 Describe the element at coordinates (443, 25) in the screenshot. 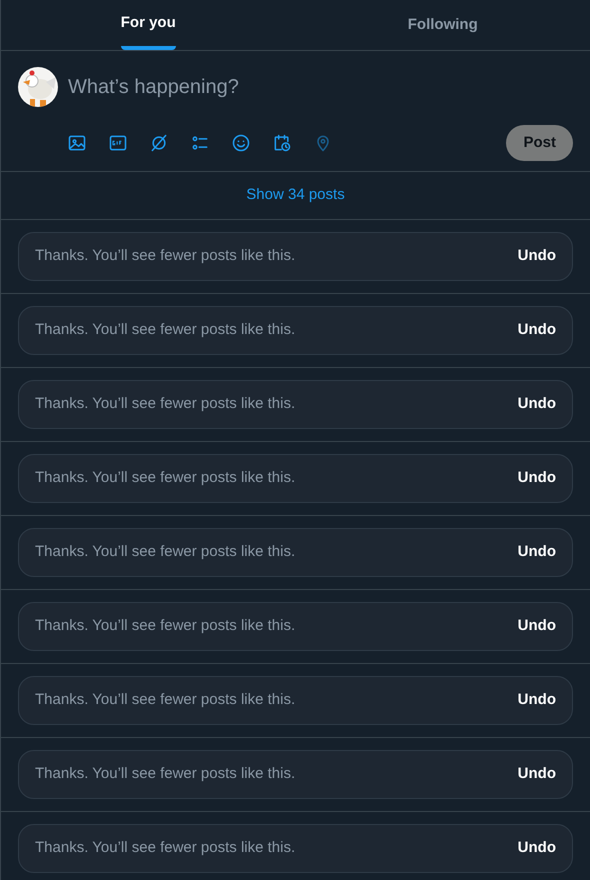

I see `feed-tab: Following` at that location.